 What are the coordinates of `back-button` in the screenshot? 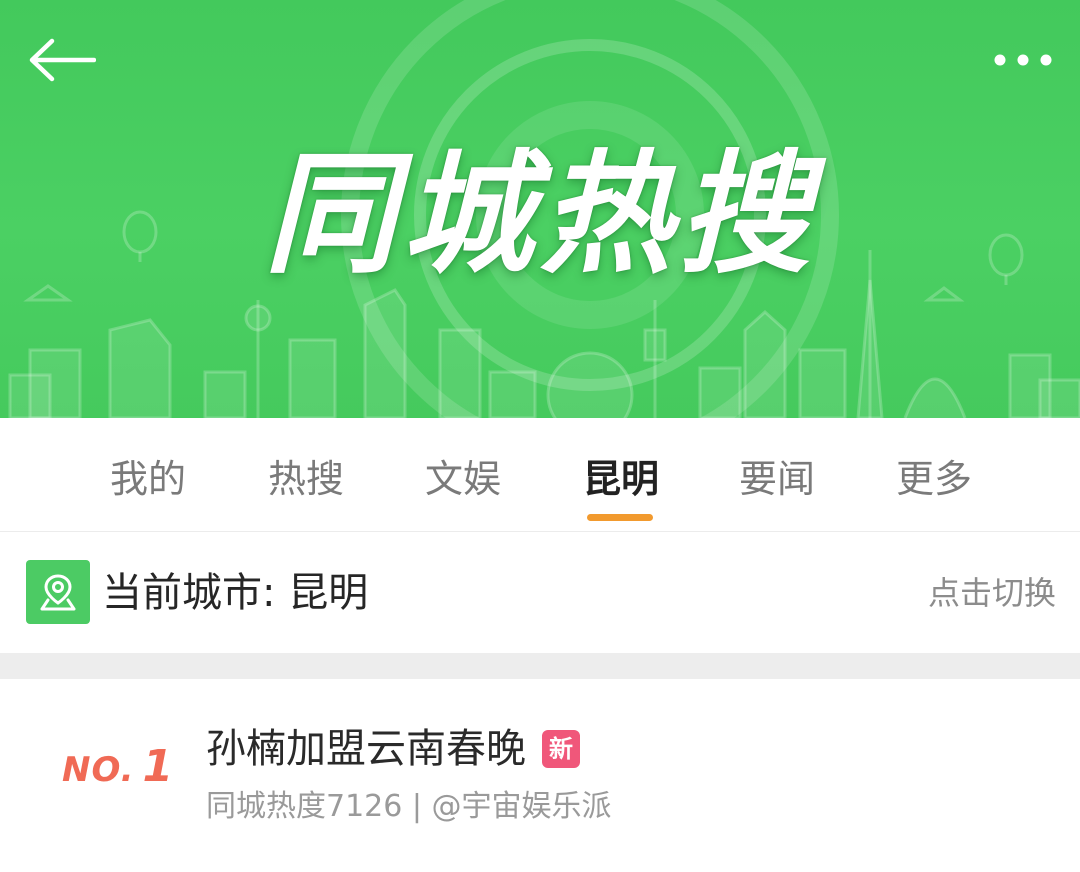 It's located at (62, 60).